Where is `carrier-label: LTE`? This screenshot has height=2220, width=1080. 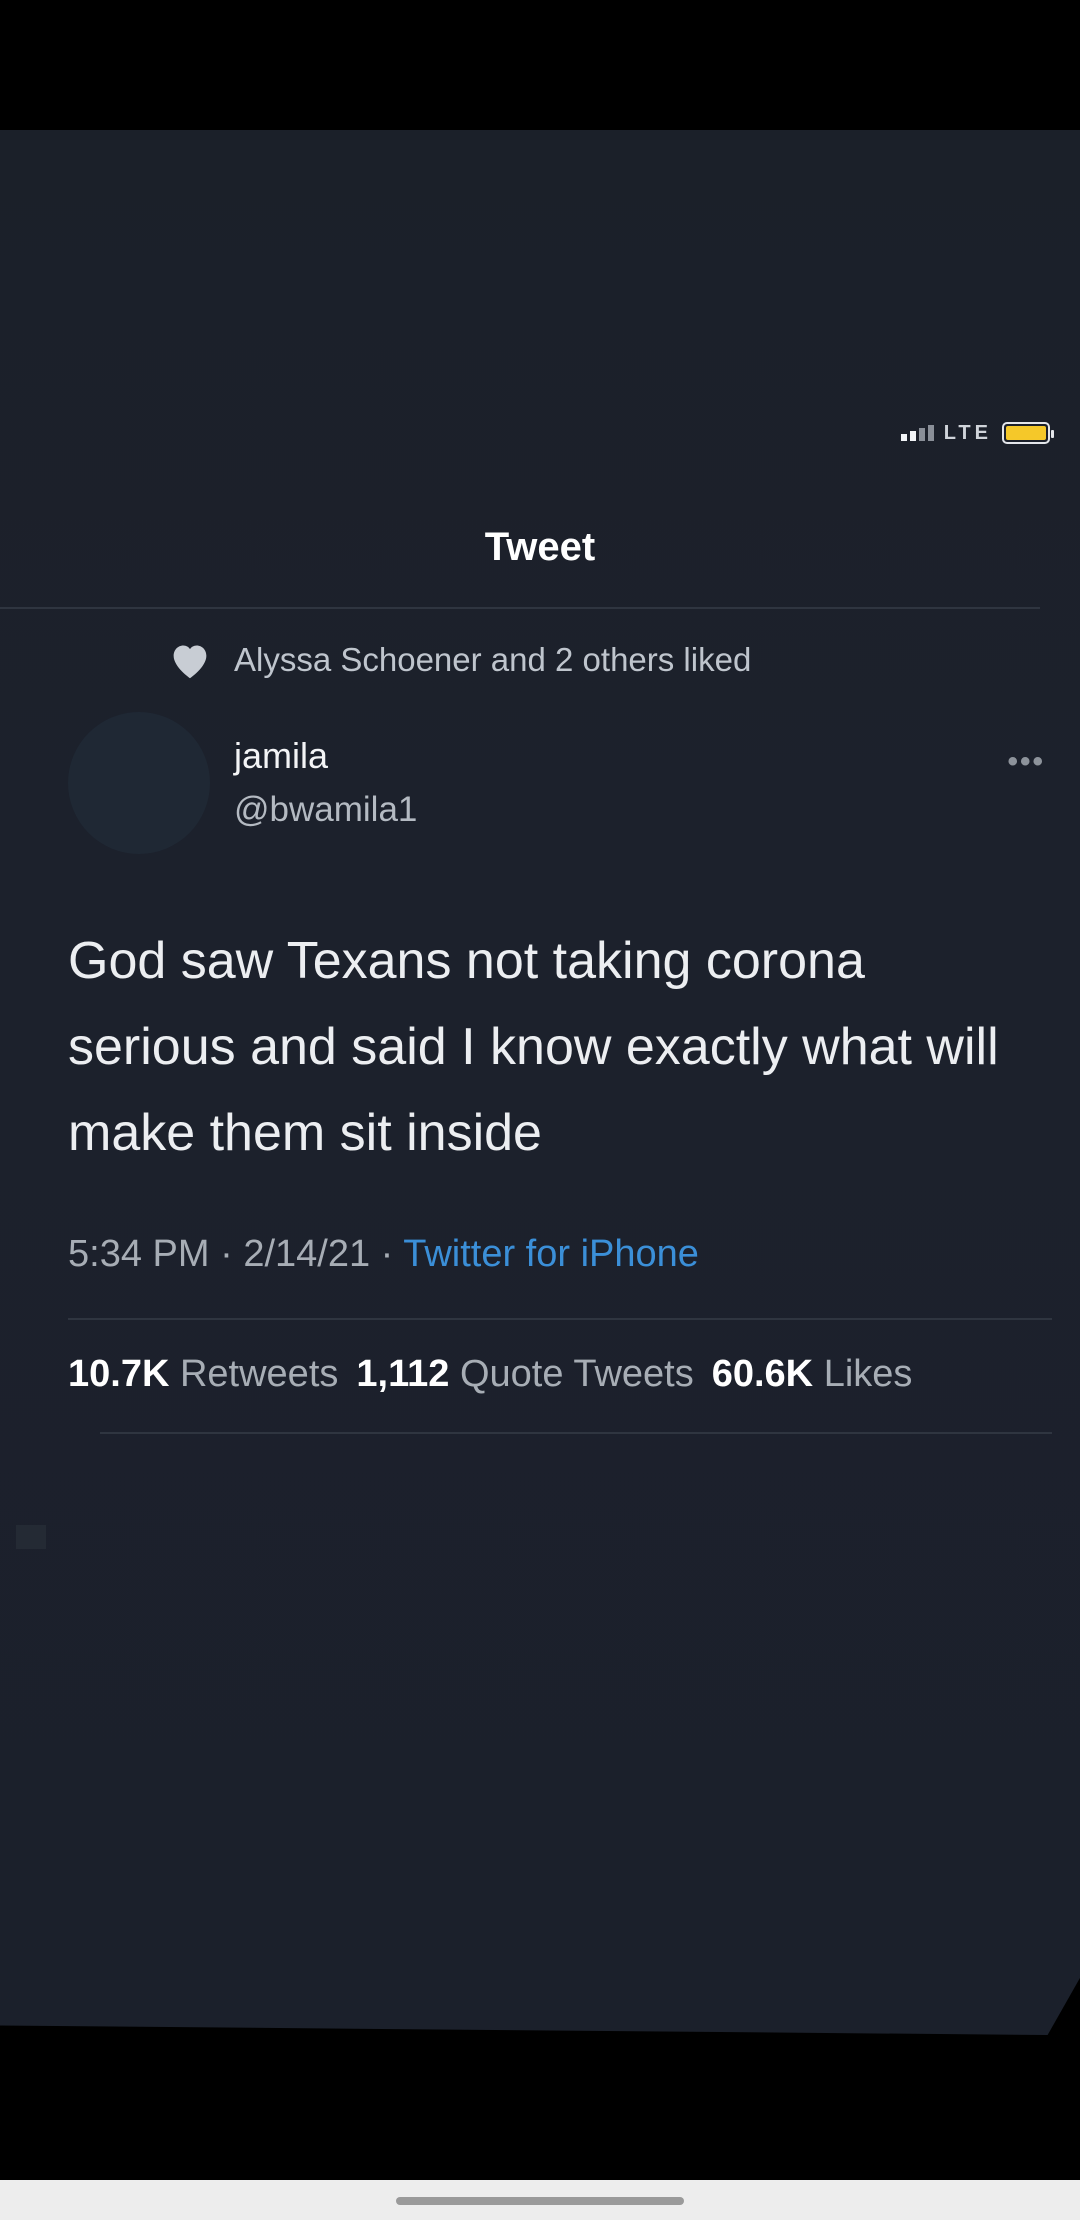 carrier-label: LTE is located at coordinates (967, 432).